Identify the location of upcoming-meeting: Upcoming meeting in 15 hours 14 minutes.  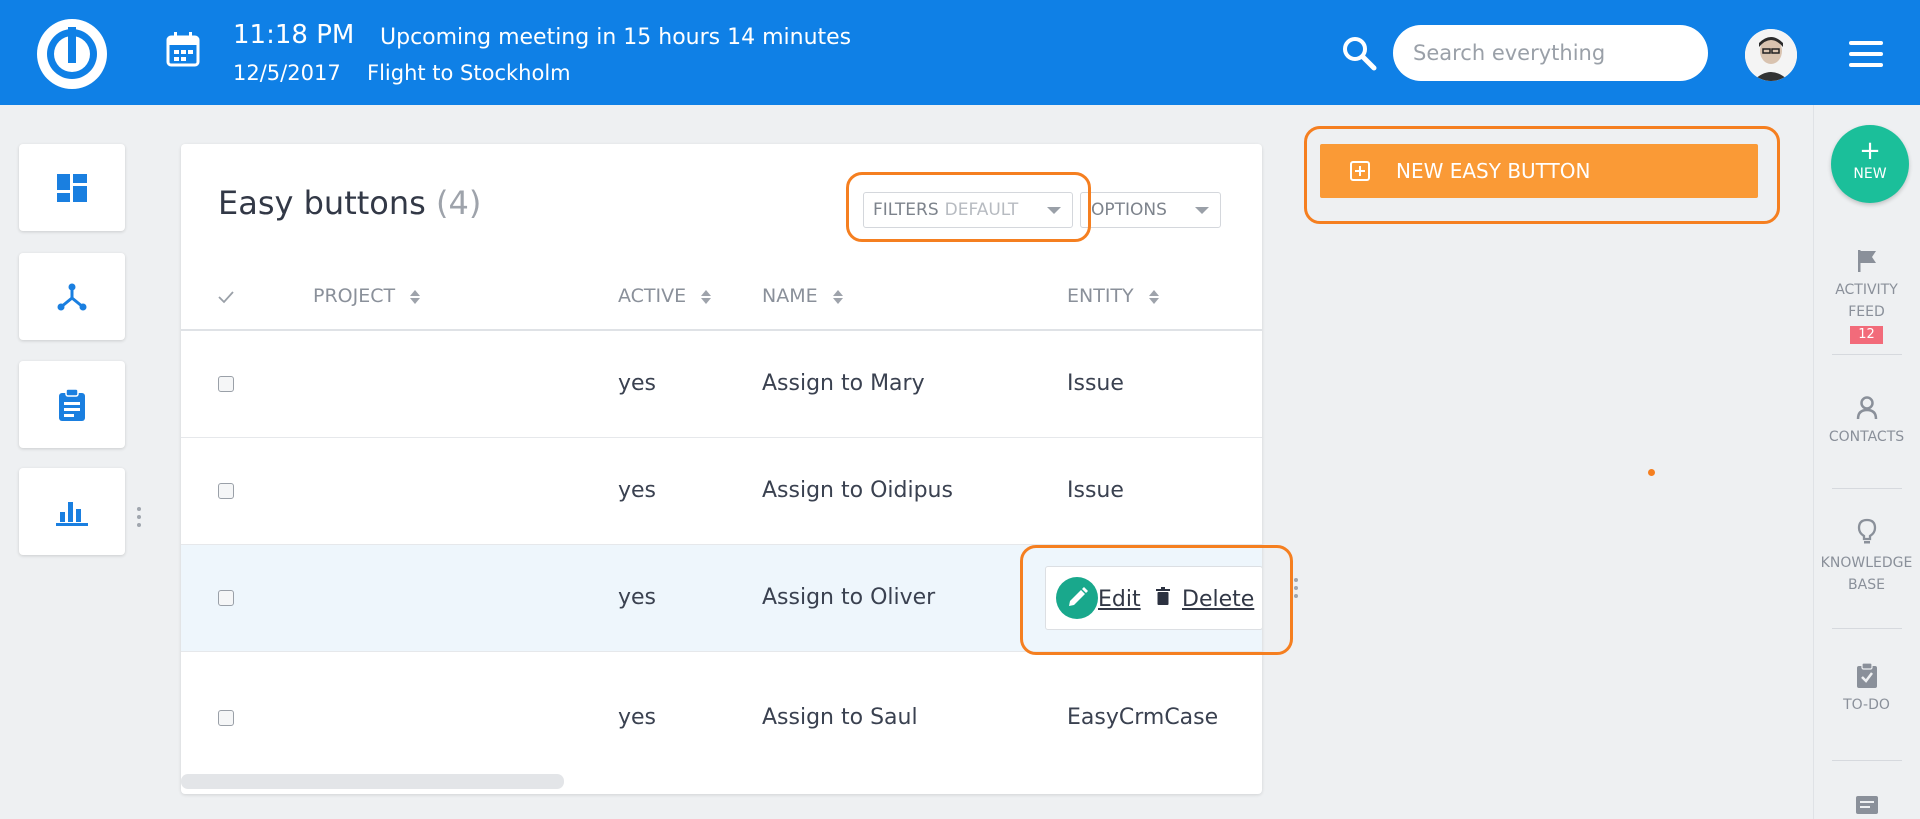
(615, 37).